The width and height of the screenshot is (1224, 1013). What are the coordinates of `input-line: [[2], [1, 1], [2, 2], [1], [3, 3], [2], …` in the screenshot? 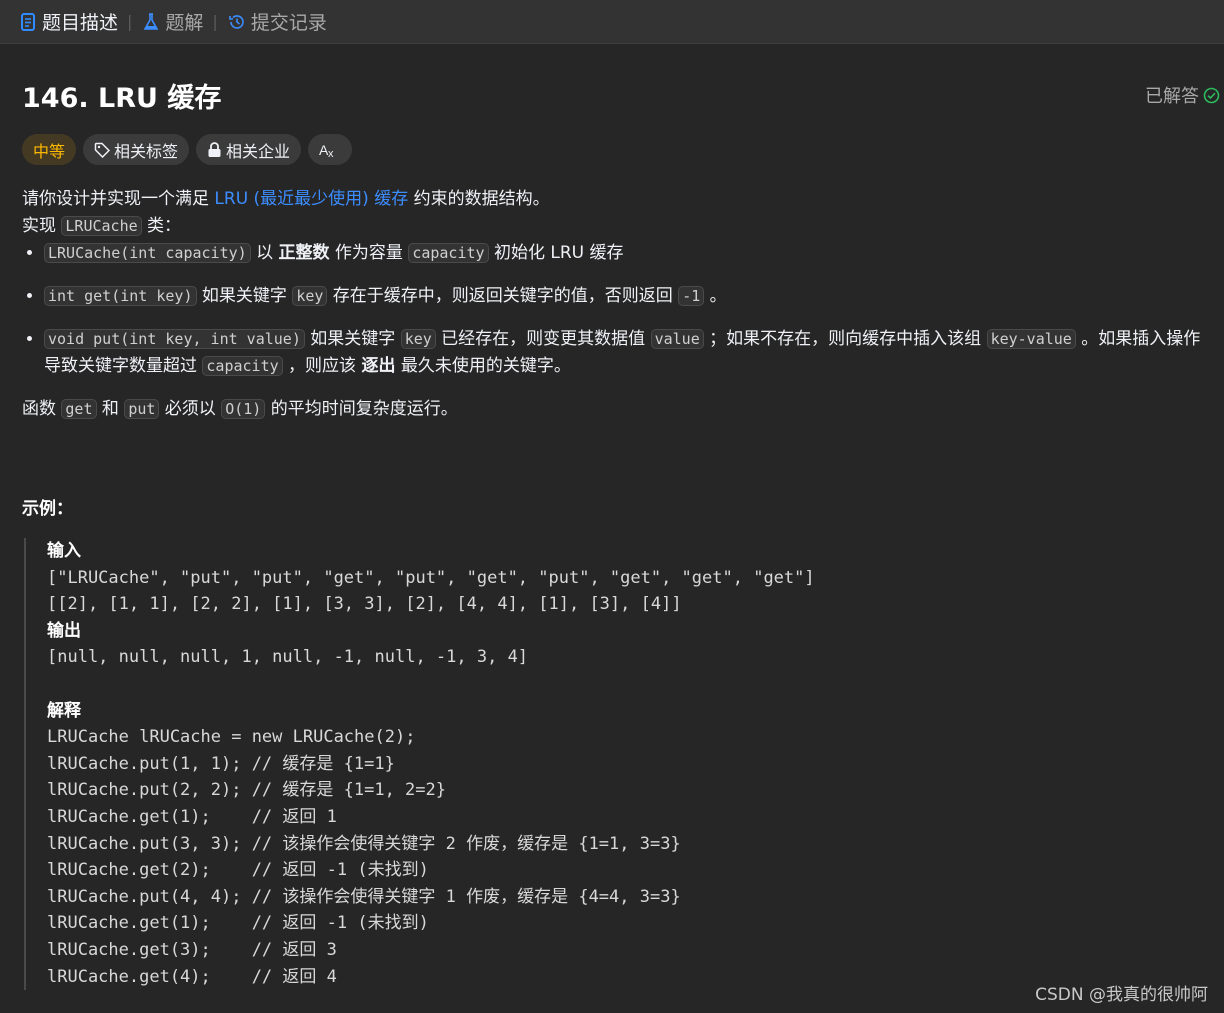 It's located at (364, 604).